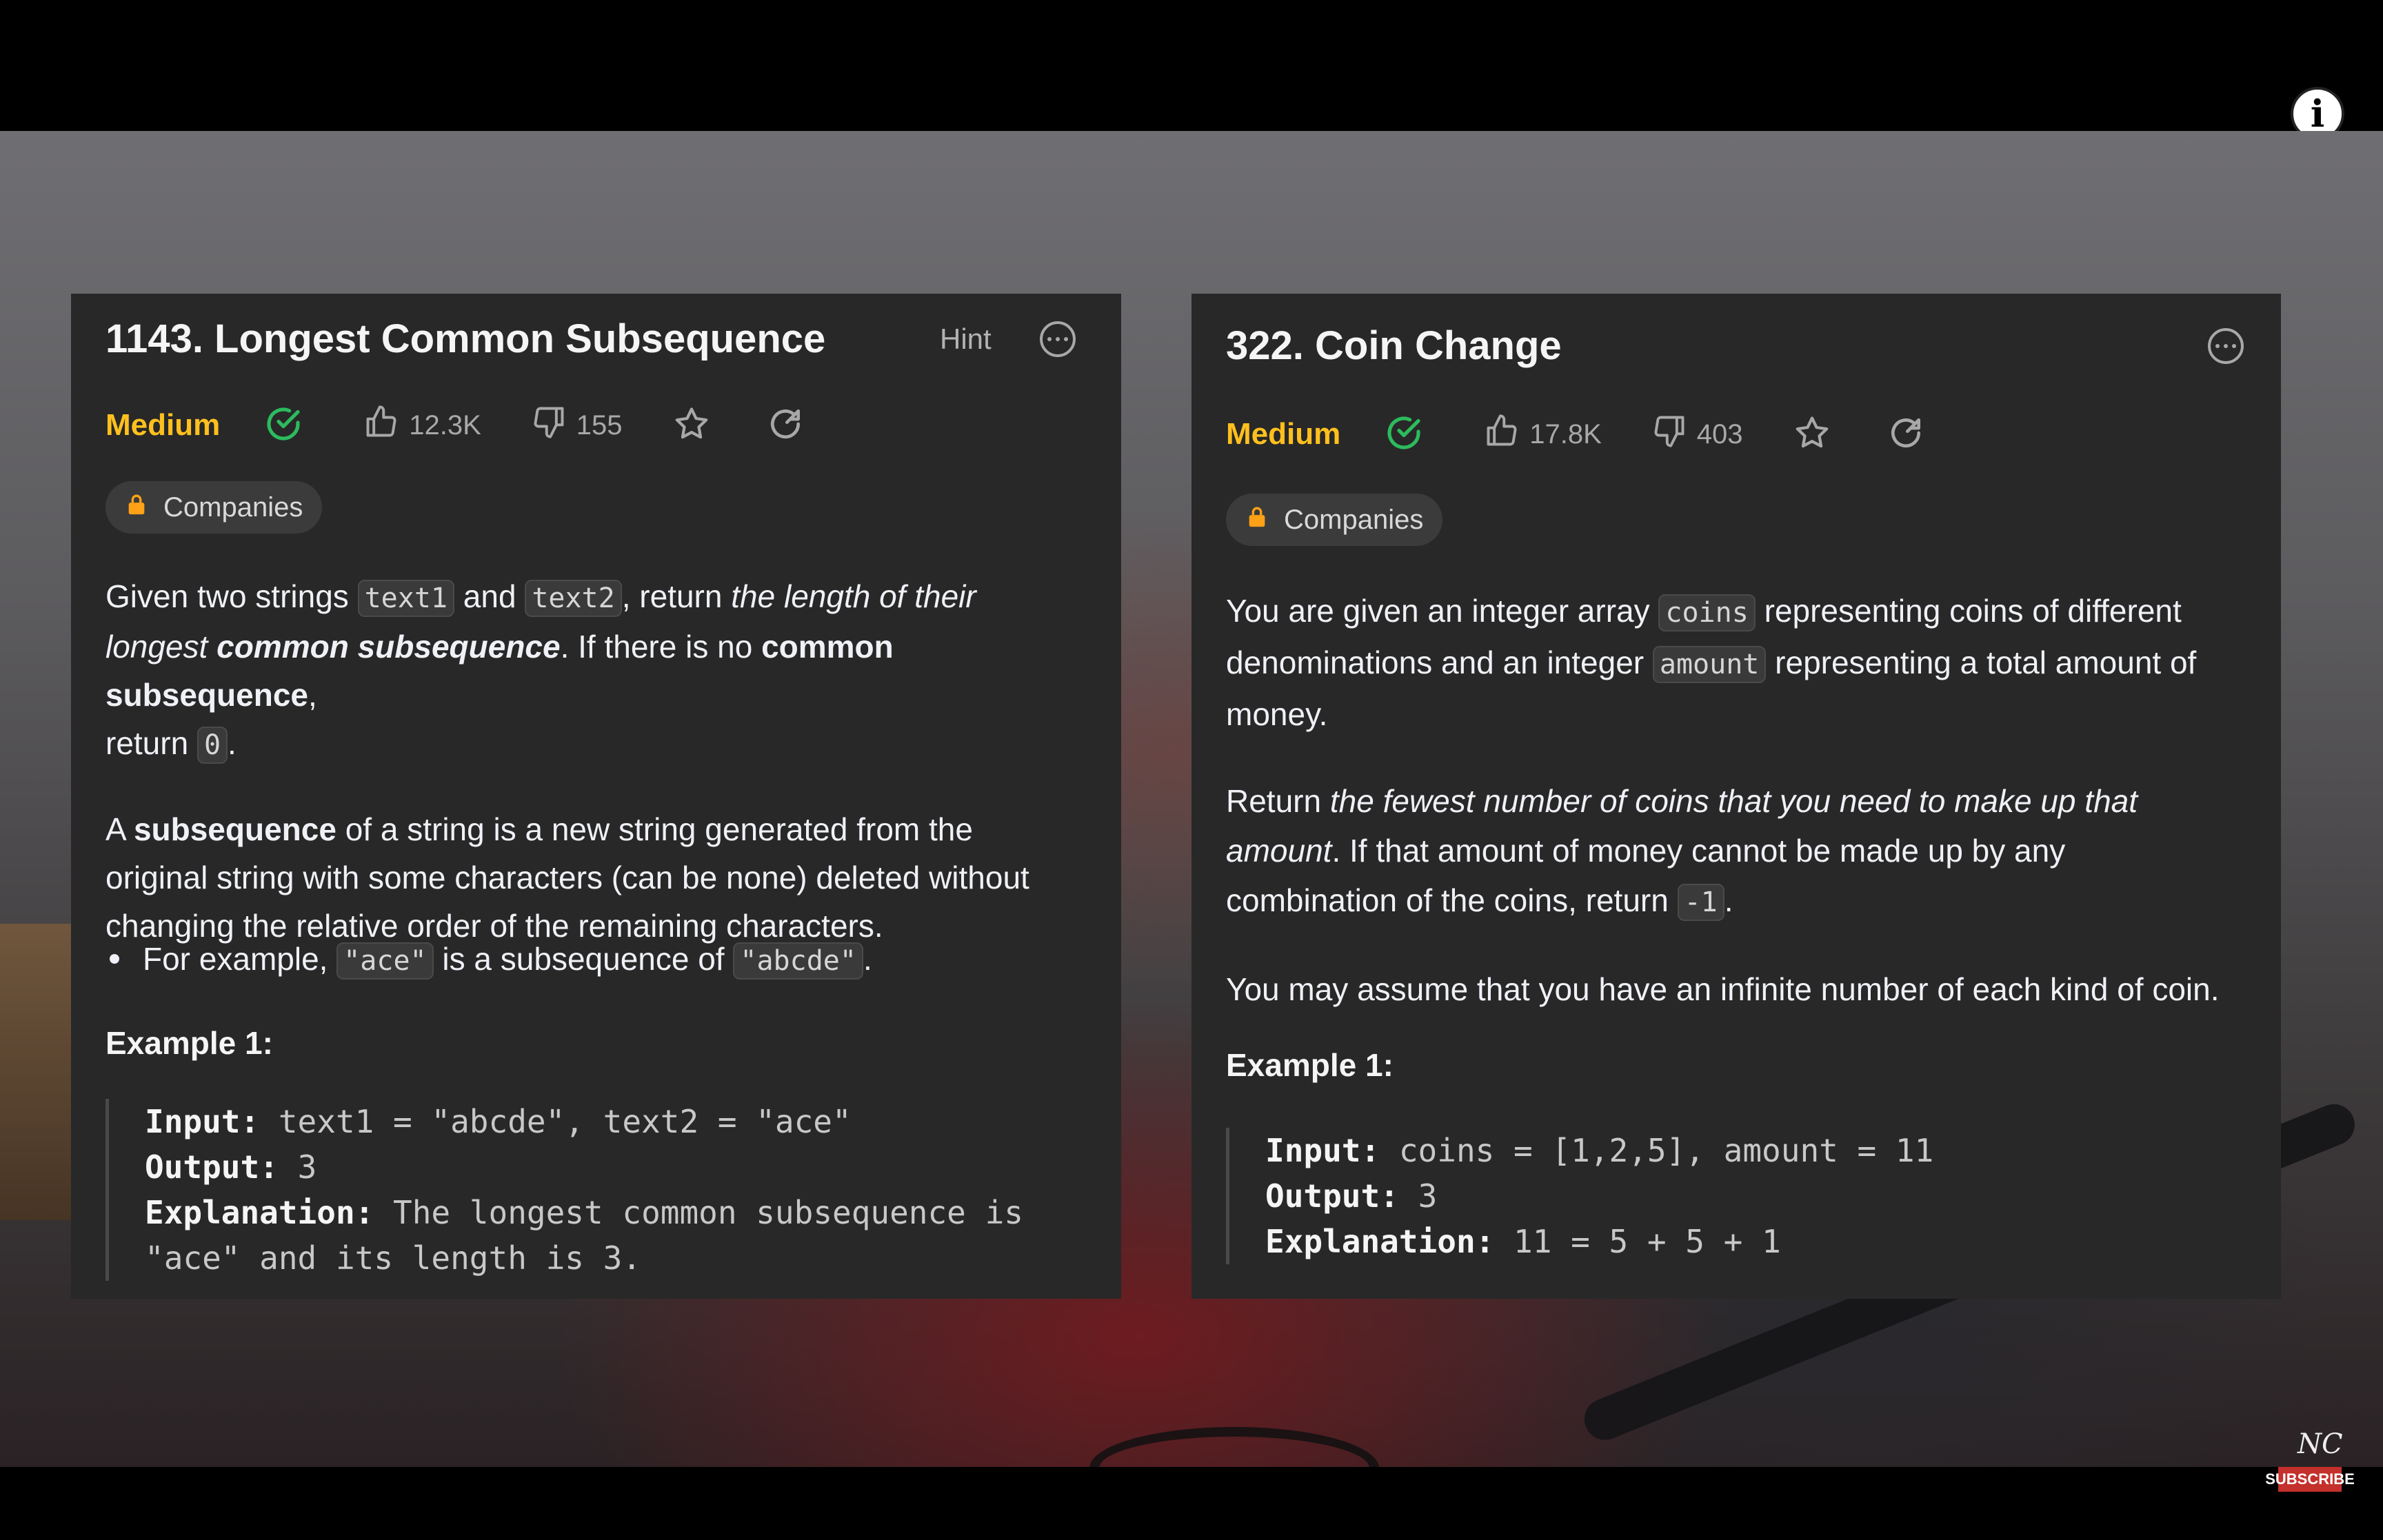 The width and height of the screenshot is (2383, 1540). I want to click on dislike-count: 155, so click(599, 424).